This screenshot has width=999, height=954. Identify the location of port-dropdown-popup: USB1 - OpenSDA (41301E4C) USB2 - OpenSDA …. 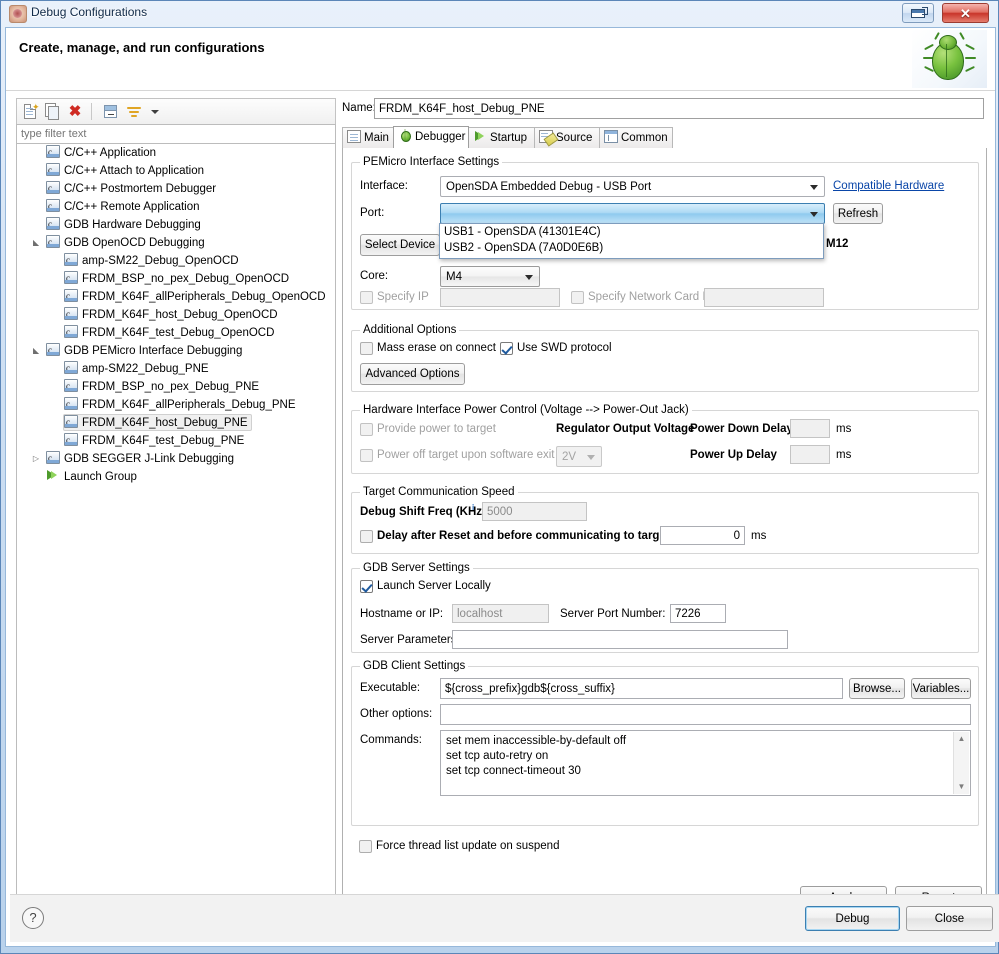
(631, 241).